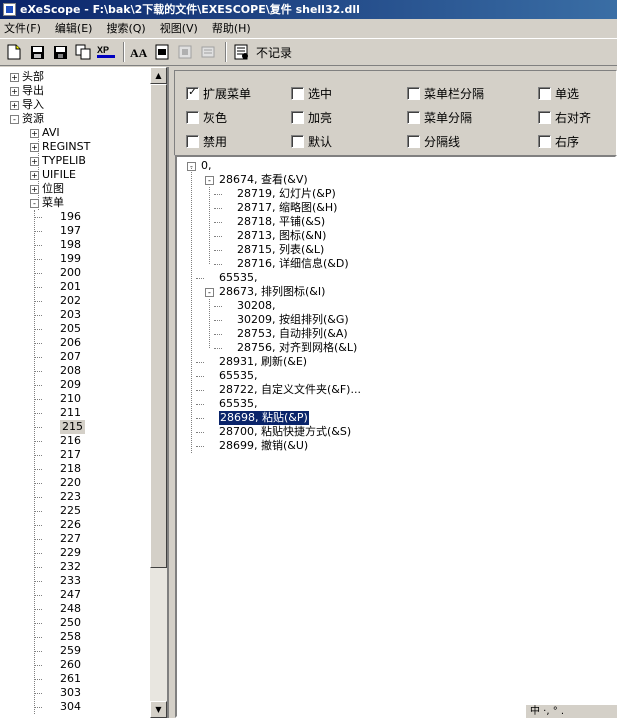  I want to click on tree-item-menu-id: 208, so click(75, 371).